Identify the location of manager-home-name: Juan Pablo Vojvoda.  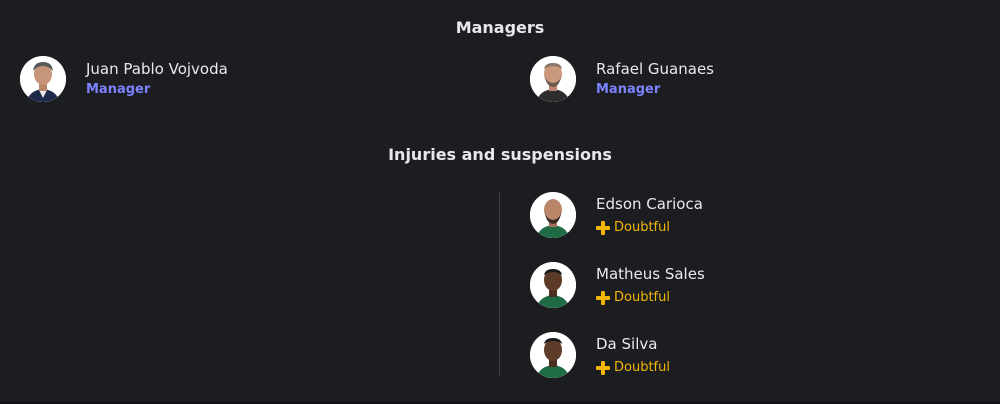
(157, 69).